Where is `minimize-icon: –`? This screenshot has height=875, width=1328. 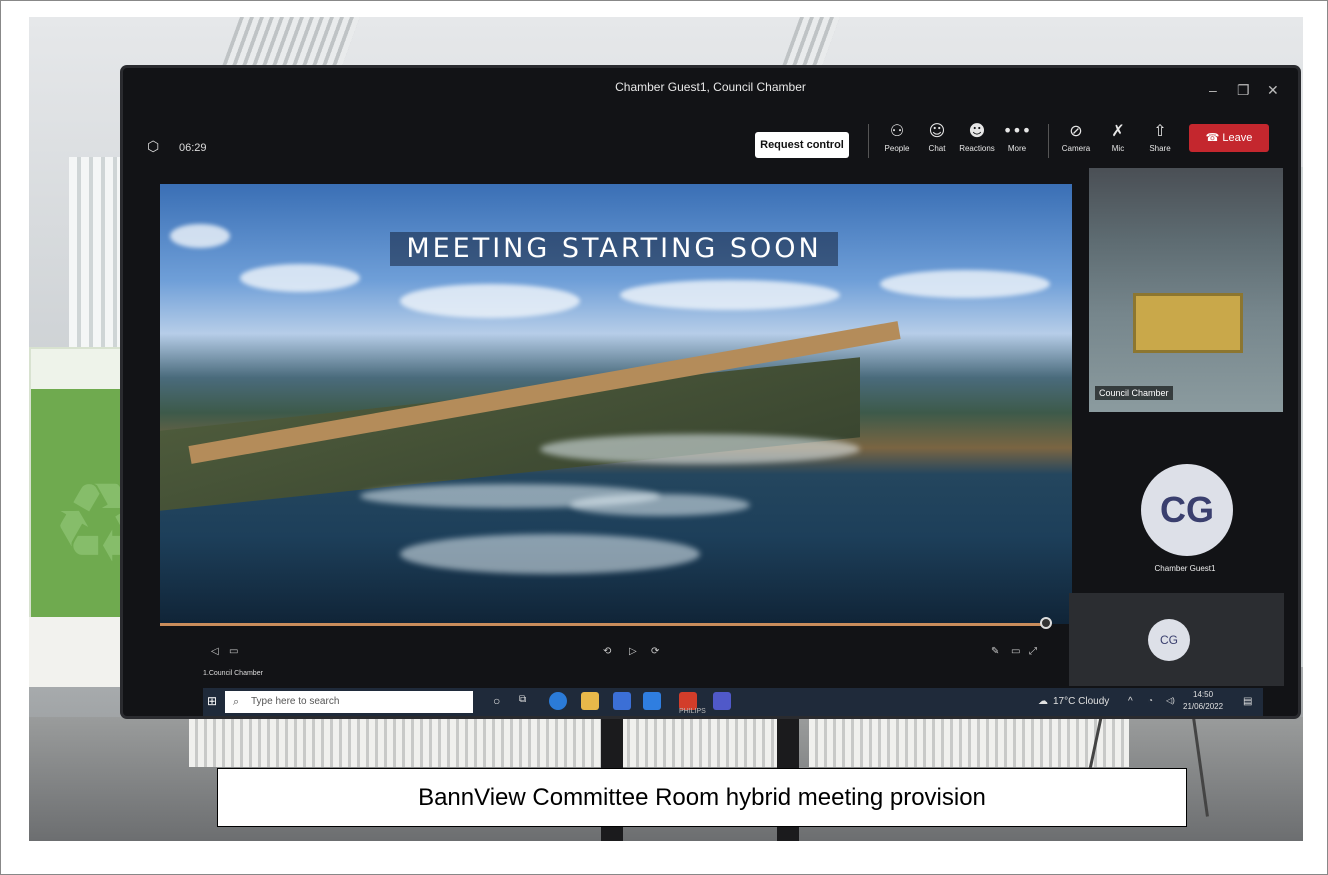
minimize-icon: – is located at coordinates (1213, 90).